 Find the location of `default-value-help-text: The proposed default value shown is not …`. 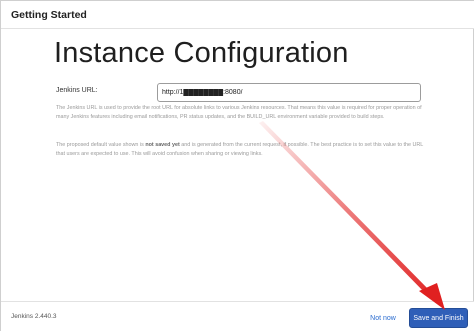

default-value-help-text: The proposed default value shown is not … is located at coordinates (242, 150).